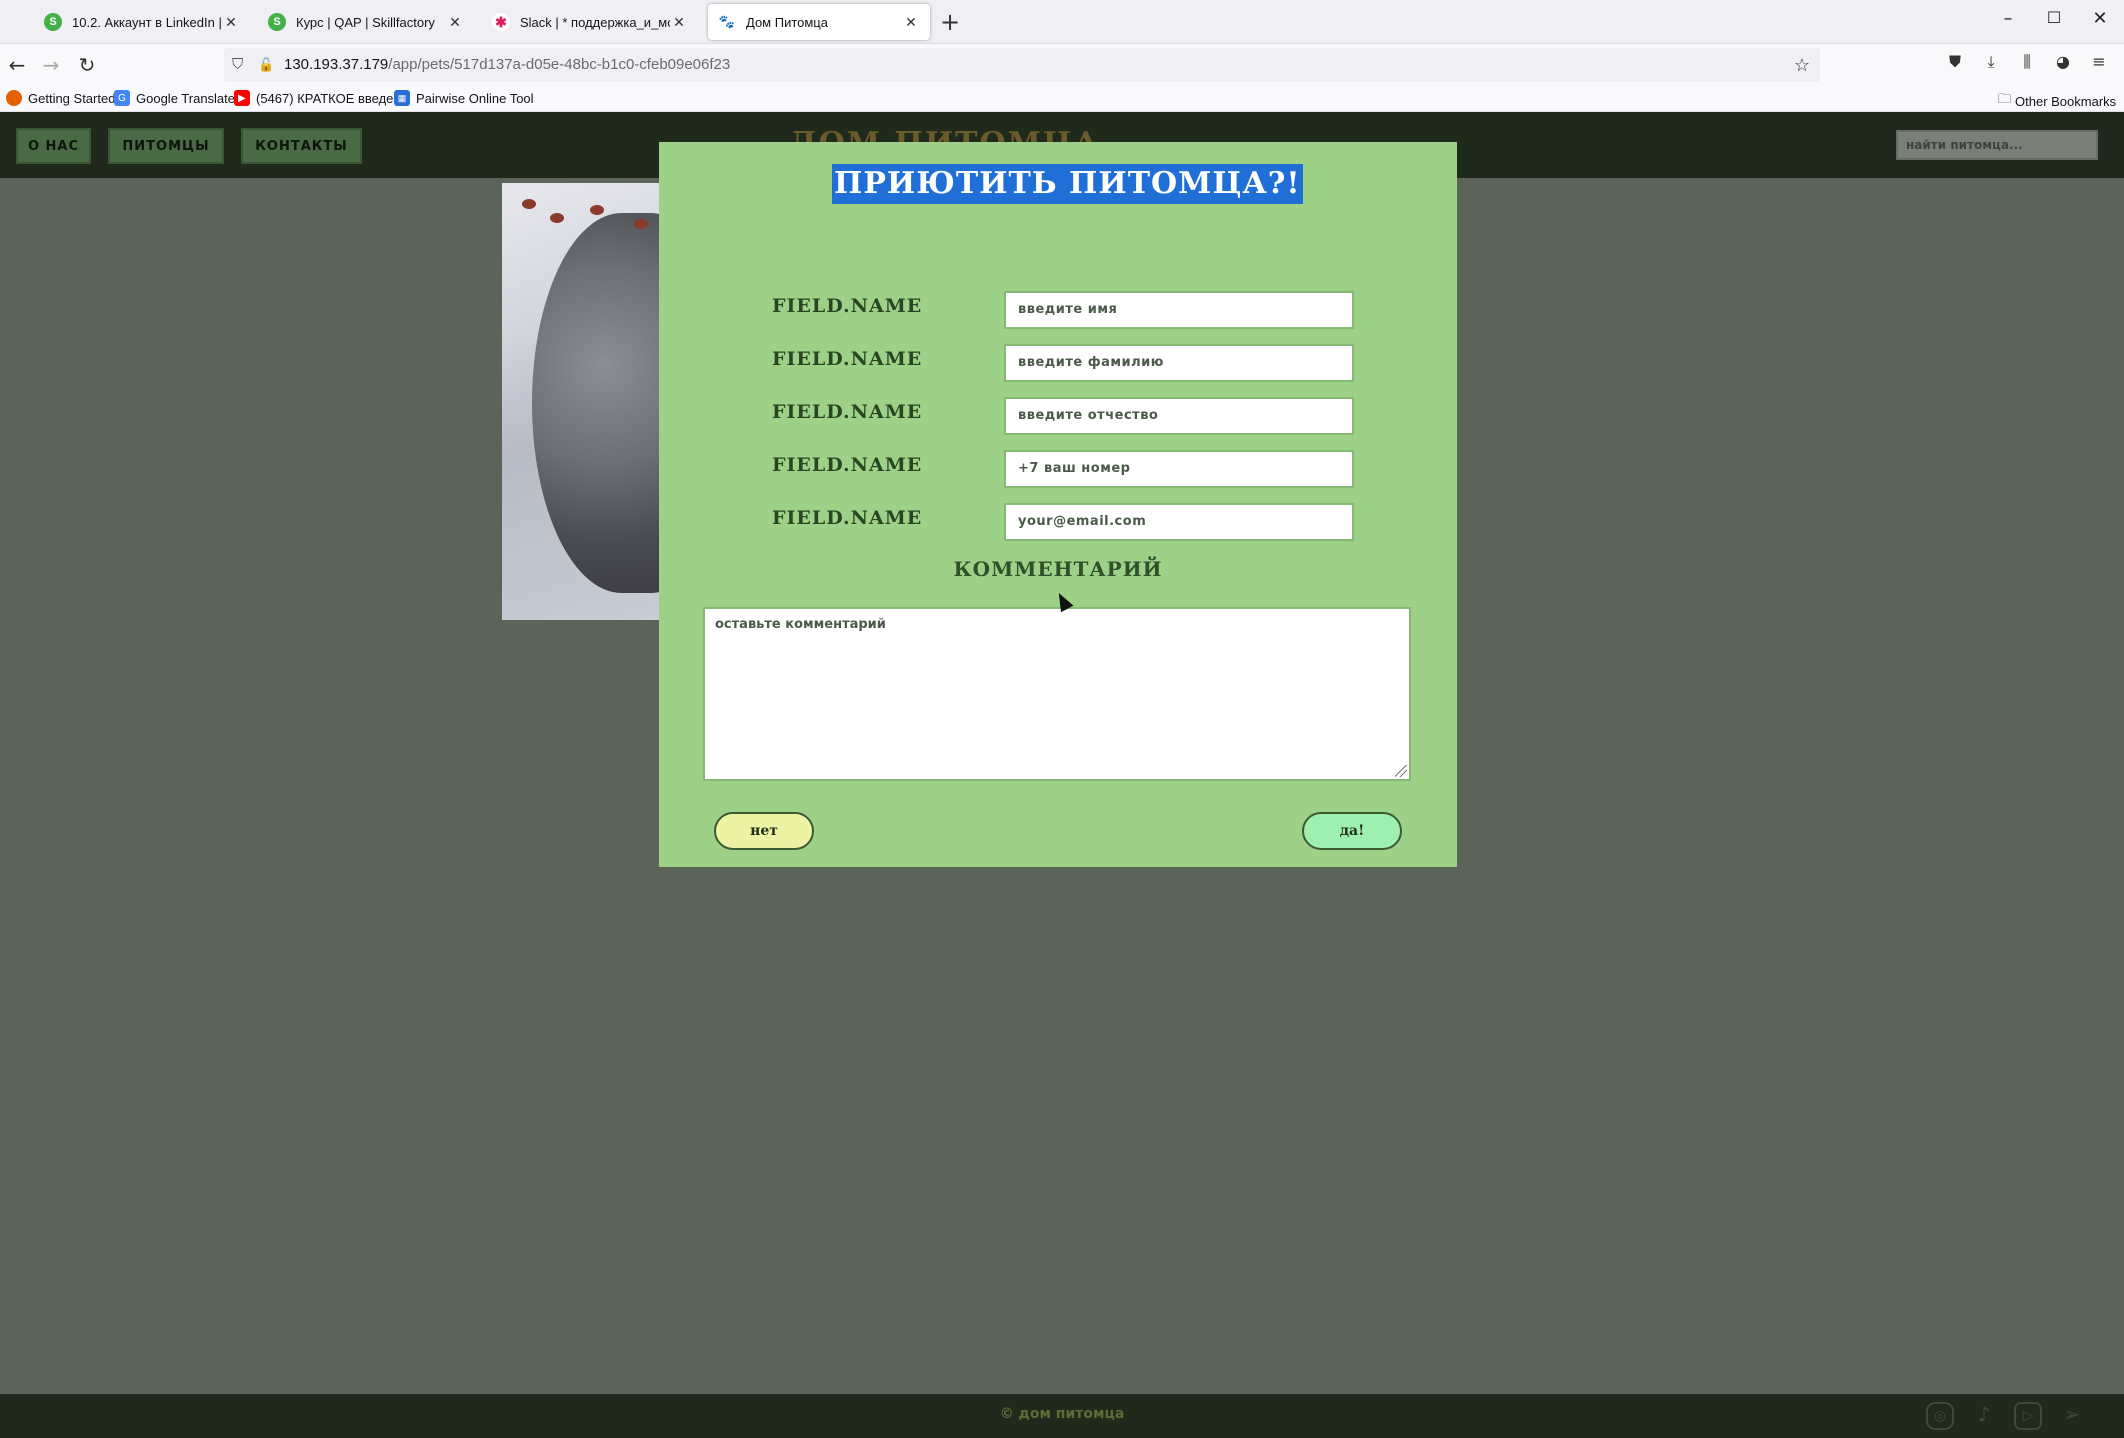 The width and height of the screenshot is (2124, 1438). What do you see at coordinates (950, 22) in the screenshot?
I see `new-tab-icon: +` at bounding box center [950, 22].